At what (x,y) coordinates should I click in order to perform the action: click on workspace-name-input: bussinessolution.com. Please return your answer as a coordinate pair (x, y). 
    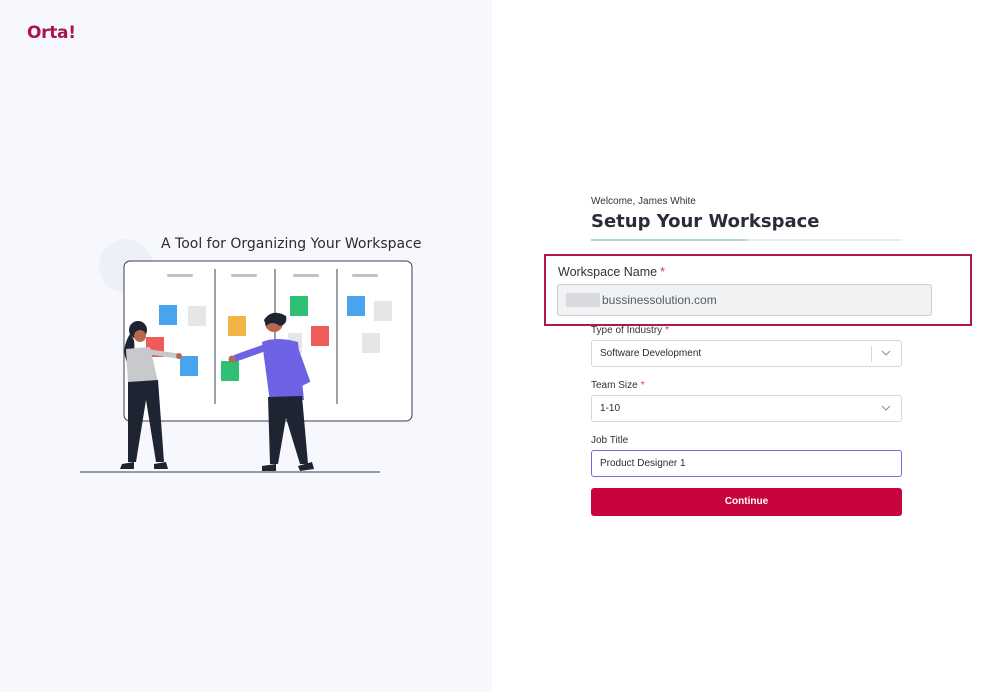
    Looking at the image, I should click on (744, 300).